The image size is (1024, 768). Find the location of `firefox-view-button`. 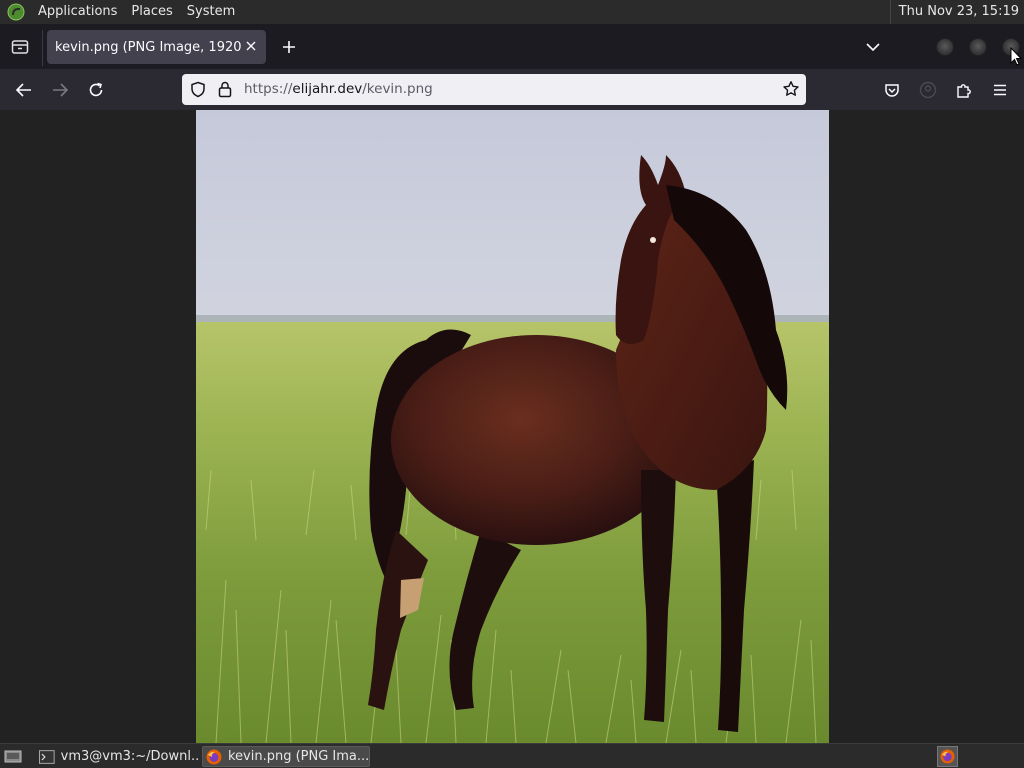

firefox-view-button is located at coordinates (20, 47).